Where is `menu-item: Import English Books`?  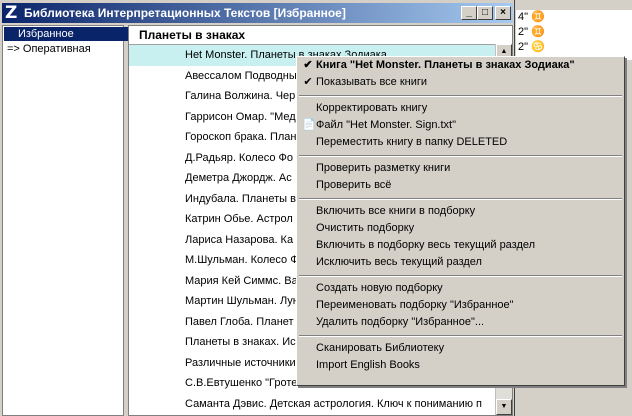
menu-item: Import English Books is located at coordinates (460, 365).